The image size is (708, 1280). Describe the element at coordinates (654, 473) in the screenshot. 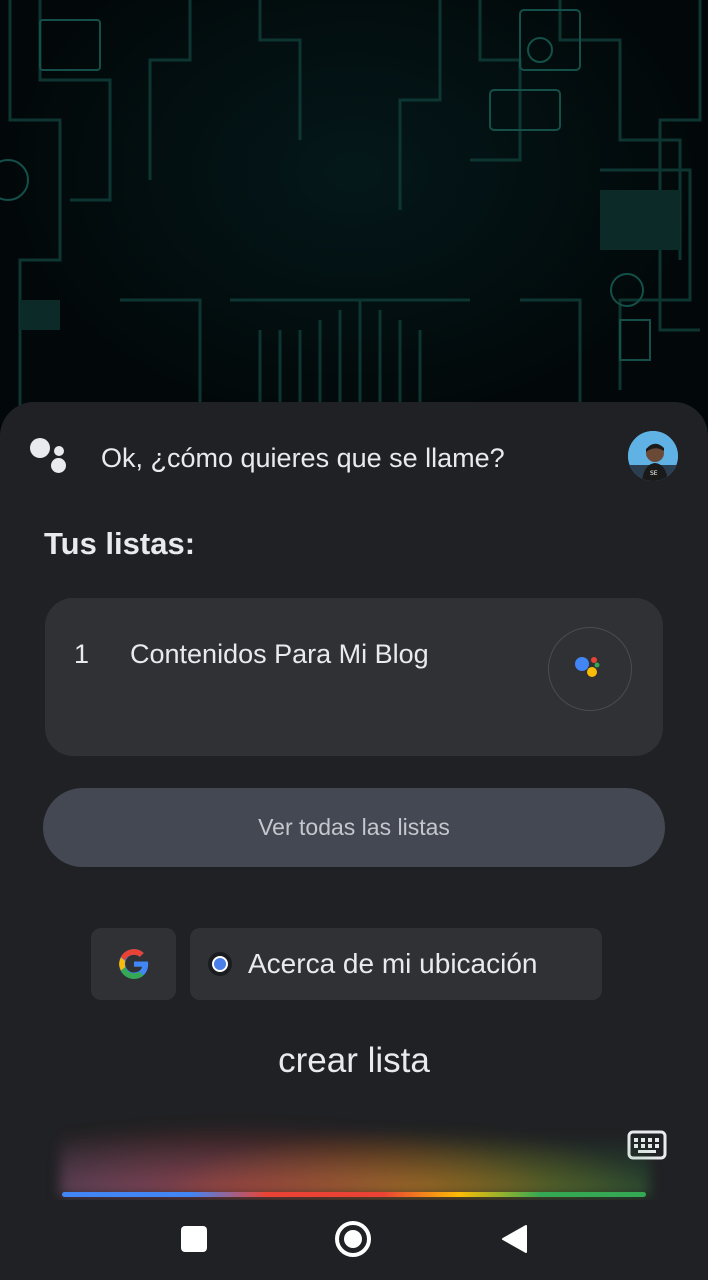

I see `svg-text: SE` at that location.